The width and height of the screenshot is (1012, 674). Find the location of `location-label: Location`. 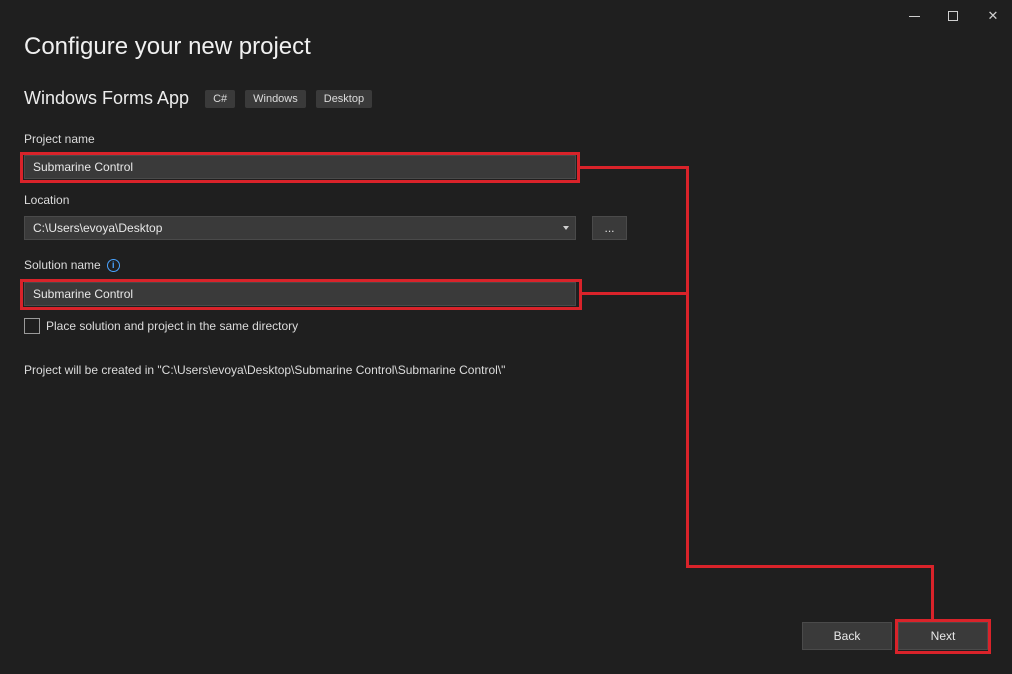

location-label: Location is located at coordinates (47, 200).